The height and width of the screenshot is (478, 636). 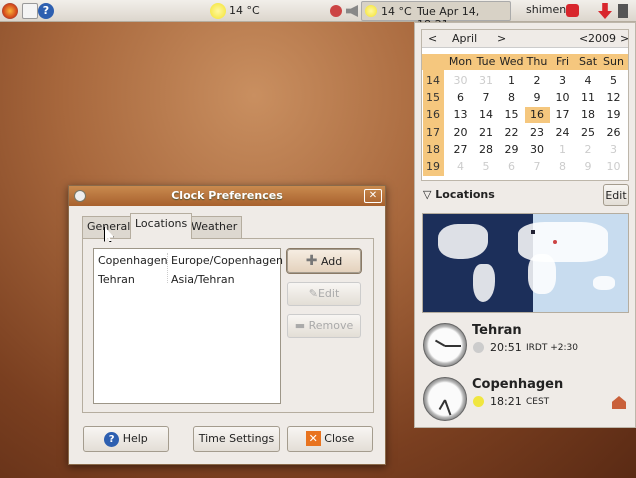 What do you see at coordinates (602, 38) in the screenshot?
I see `year-label: 2009` at bounding box center [602, 38].